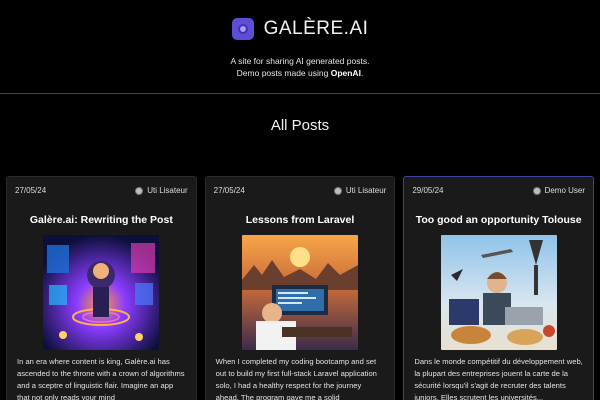 The height and width of the screenshot is (400, 600). Describe the element at coordinates (346, 73) in the screenshot. I see `openai-link: OpenAI` at that location.